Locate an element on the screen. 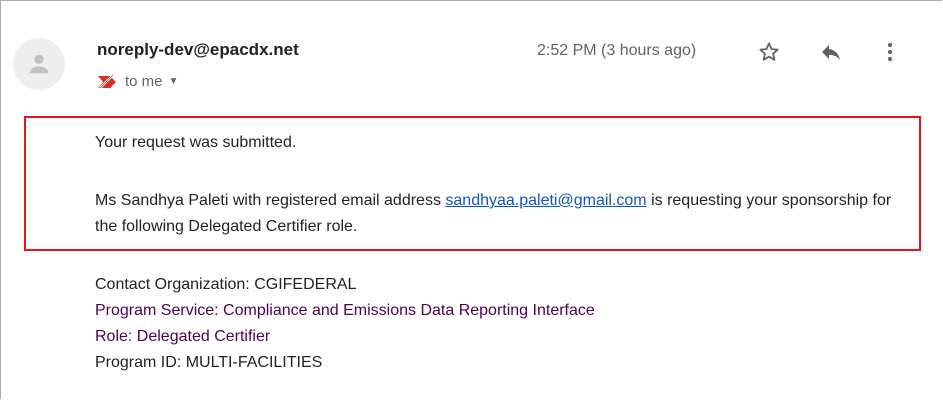  recipient-label: to me is located at coordinates (144, 81).